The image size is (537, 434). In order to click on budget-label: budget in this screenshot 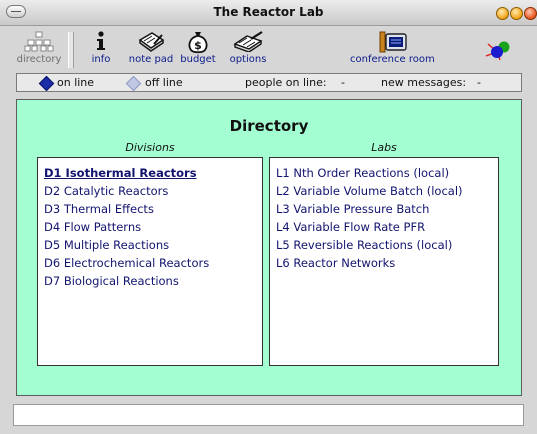, I will do `click(198, 59)`.